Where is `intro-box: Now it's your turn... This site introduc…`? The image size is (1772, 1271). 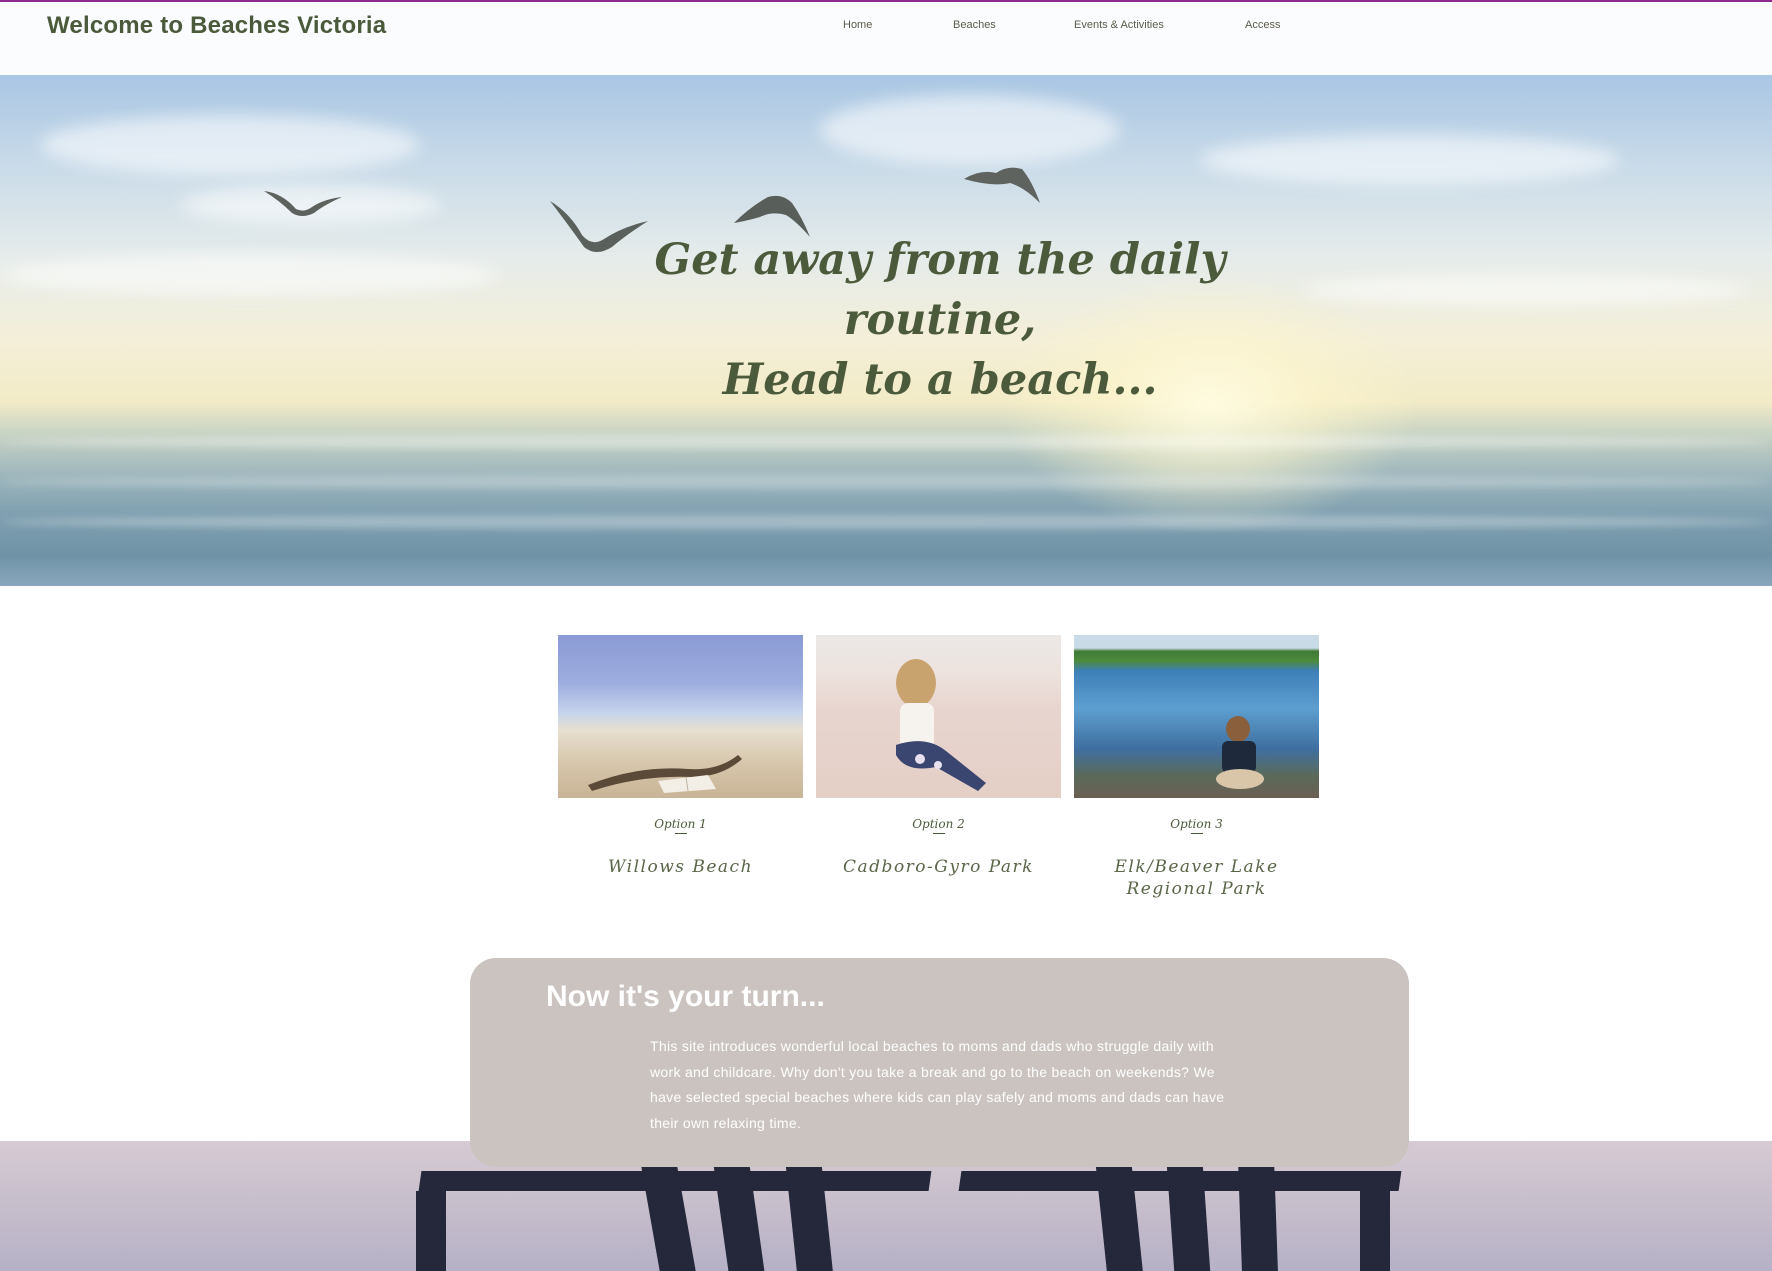
intro-box: Now it's your turn... This site introduc… is located at coordinates (939, 1062).